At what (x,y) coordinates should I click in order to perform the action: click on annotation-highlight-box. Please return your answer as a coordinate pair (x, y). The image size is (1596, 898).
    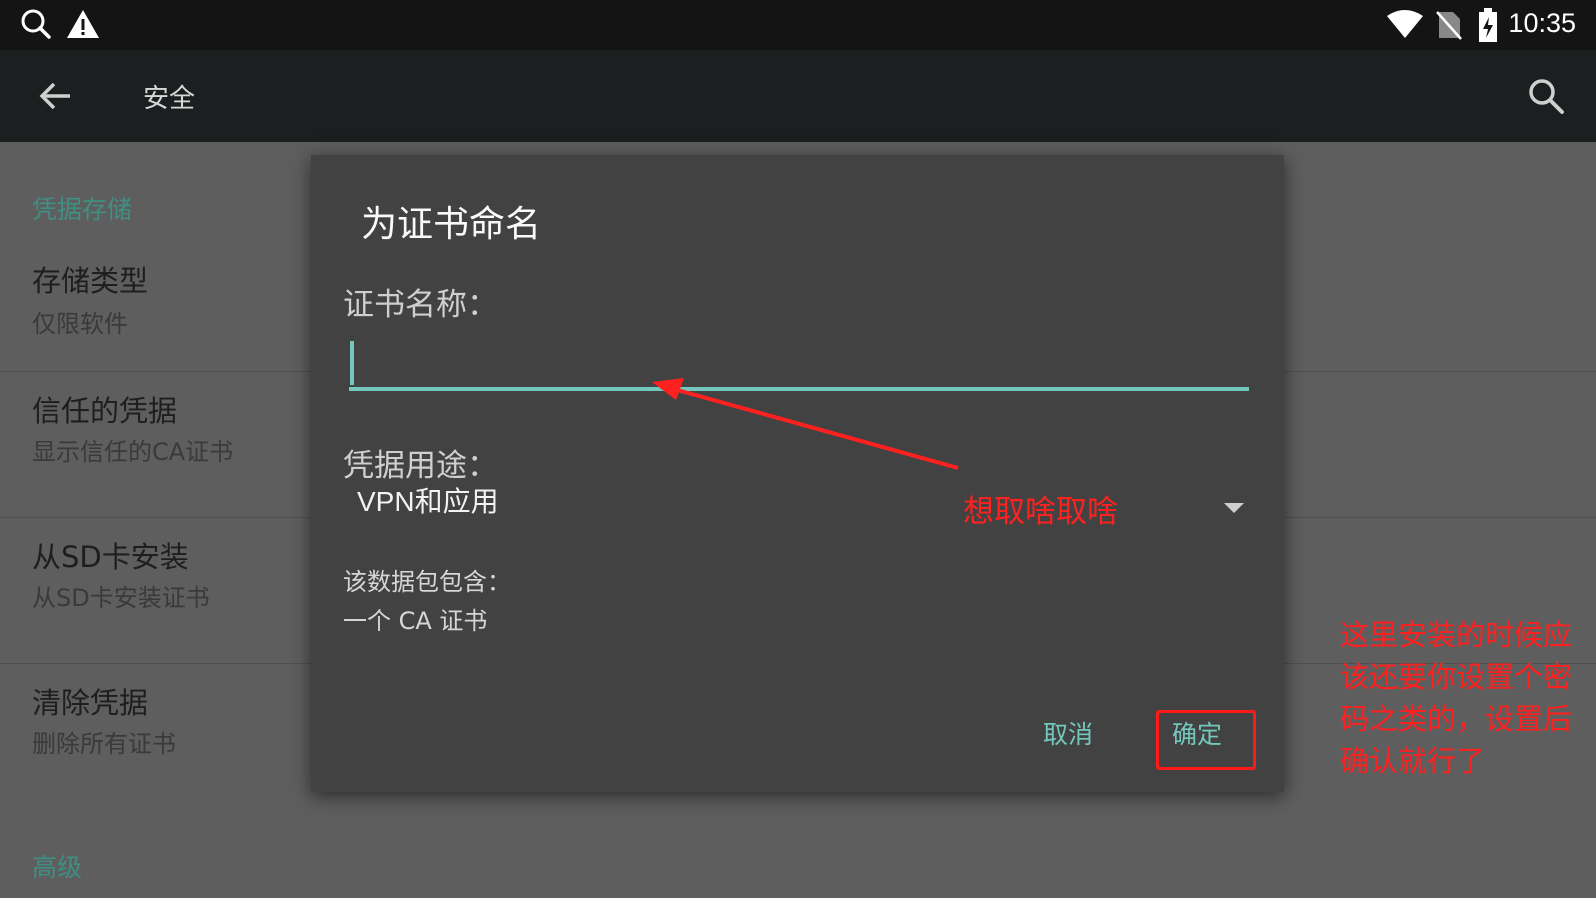
    Looking at the image, I should click on (1206, 740).